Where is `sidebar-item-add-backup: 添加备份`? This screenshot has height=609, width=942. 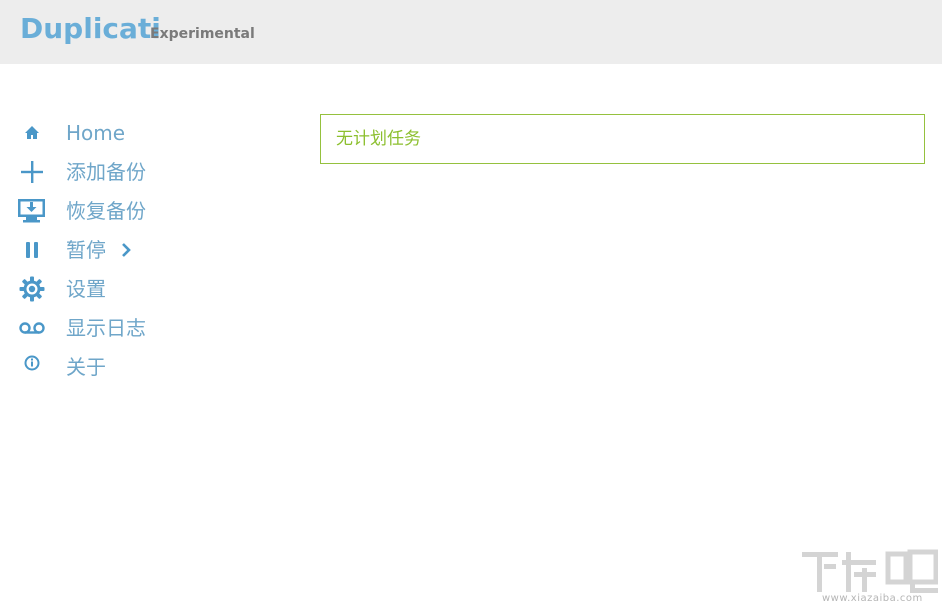
sidebar-item-add-backup: 添加备份 is located at coordinates (145, 172).